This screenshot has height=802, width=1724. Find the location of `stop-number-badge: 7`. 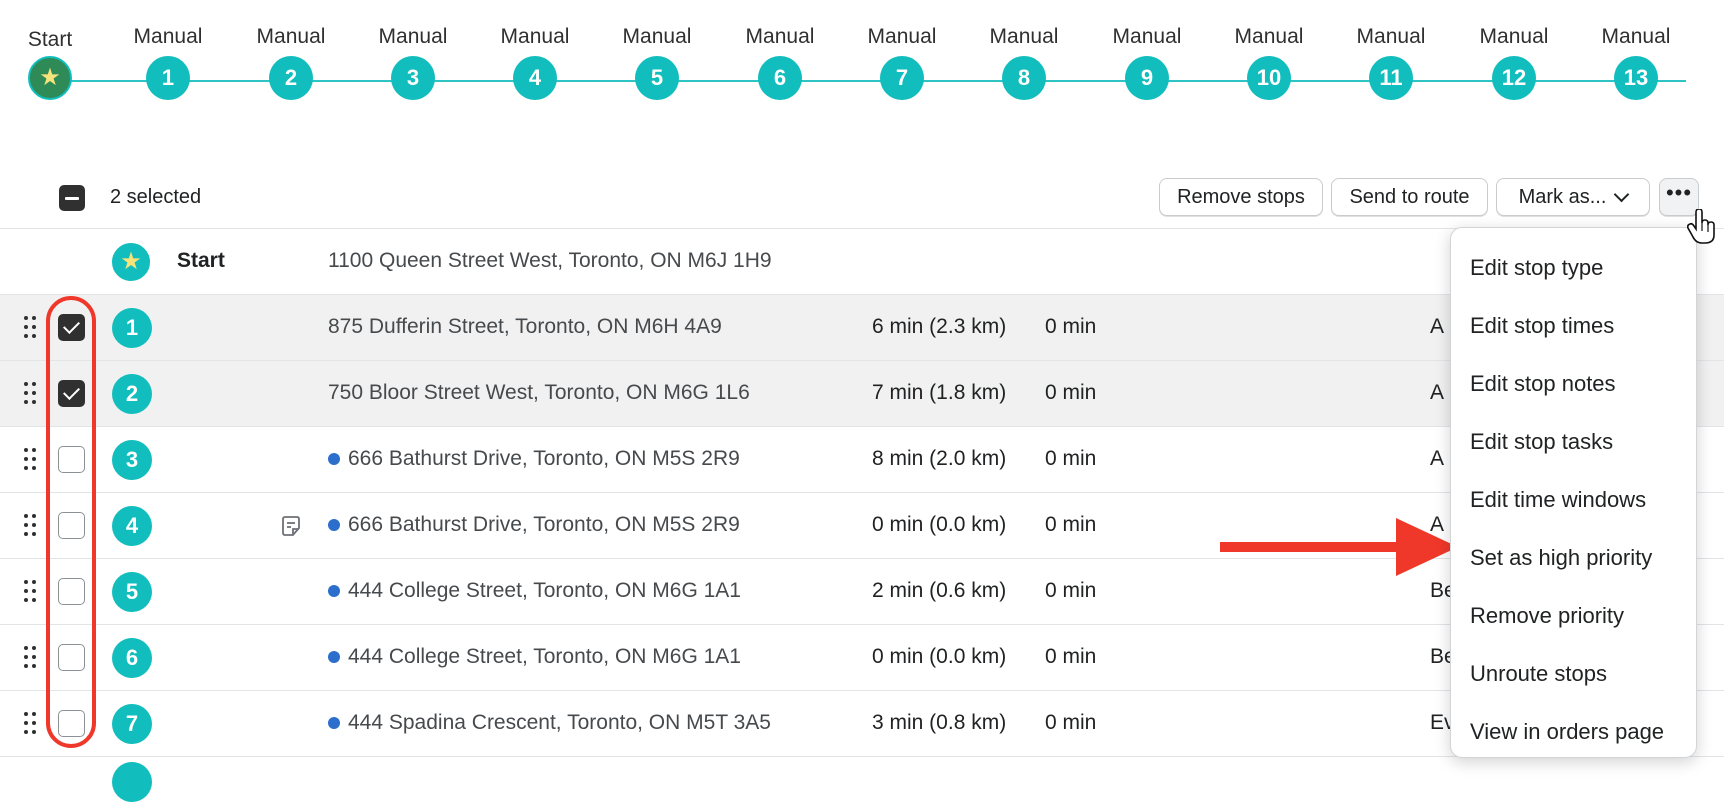

stop-number-badge: 7 is located at coordinates (132, 724).